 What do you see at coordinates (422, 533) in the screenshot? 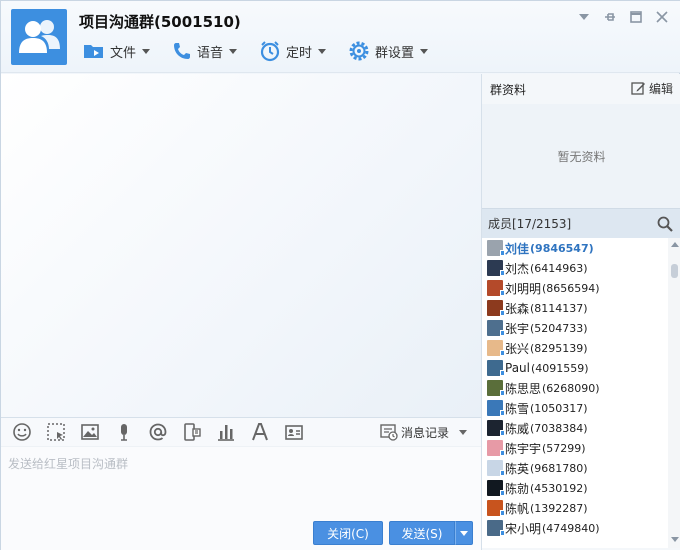
I see `send-button: 发送(S)` at bounding box center [422, 533].